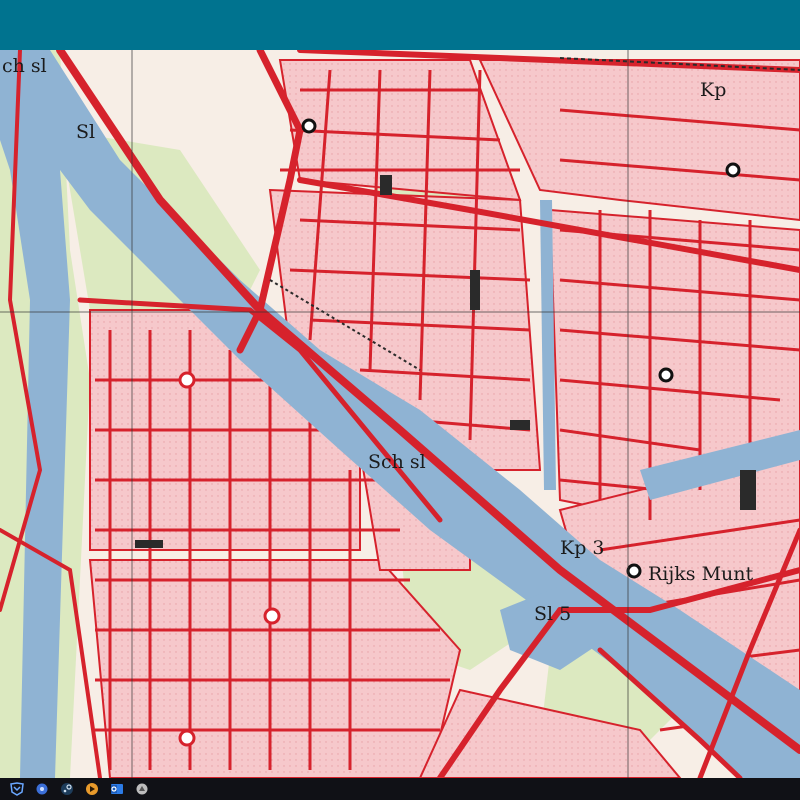 The image size is (800, 800). I want to click on start-icon, so click(17, 789).